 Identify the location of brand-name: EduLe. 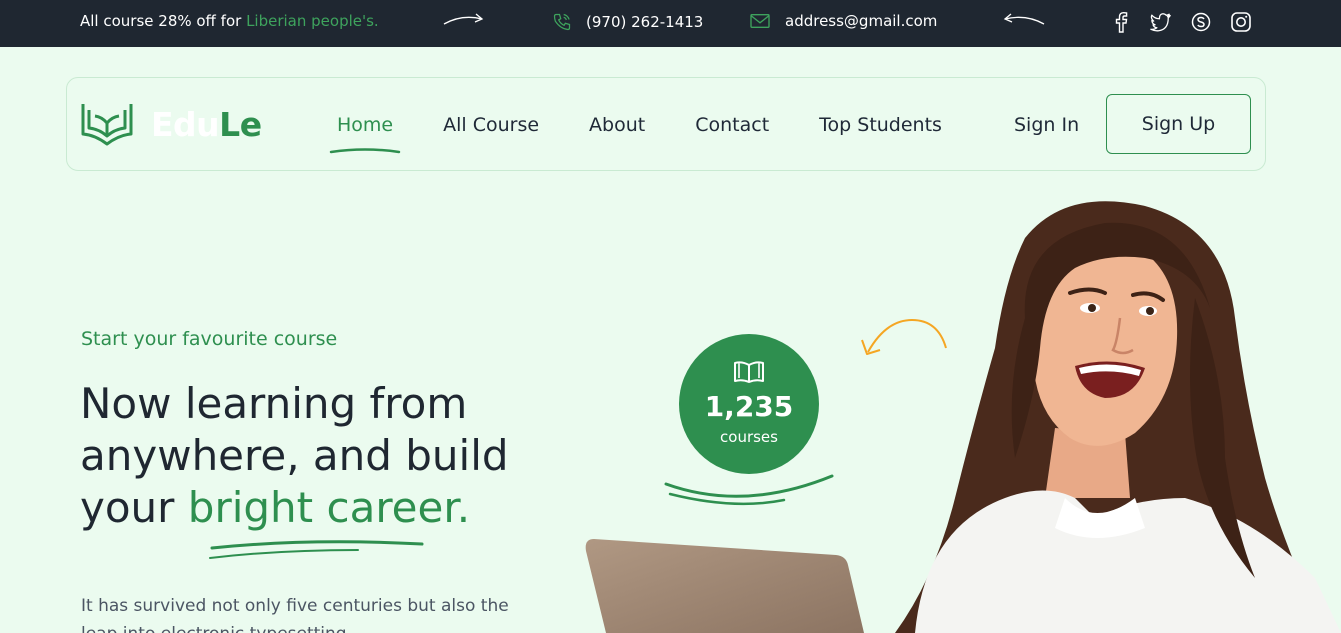
(206, 124).